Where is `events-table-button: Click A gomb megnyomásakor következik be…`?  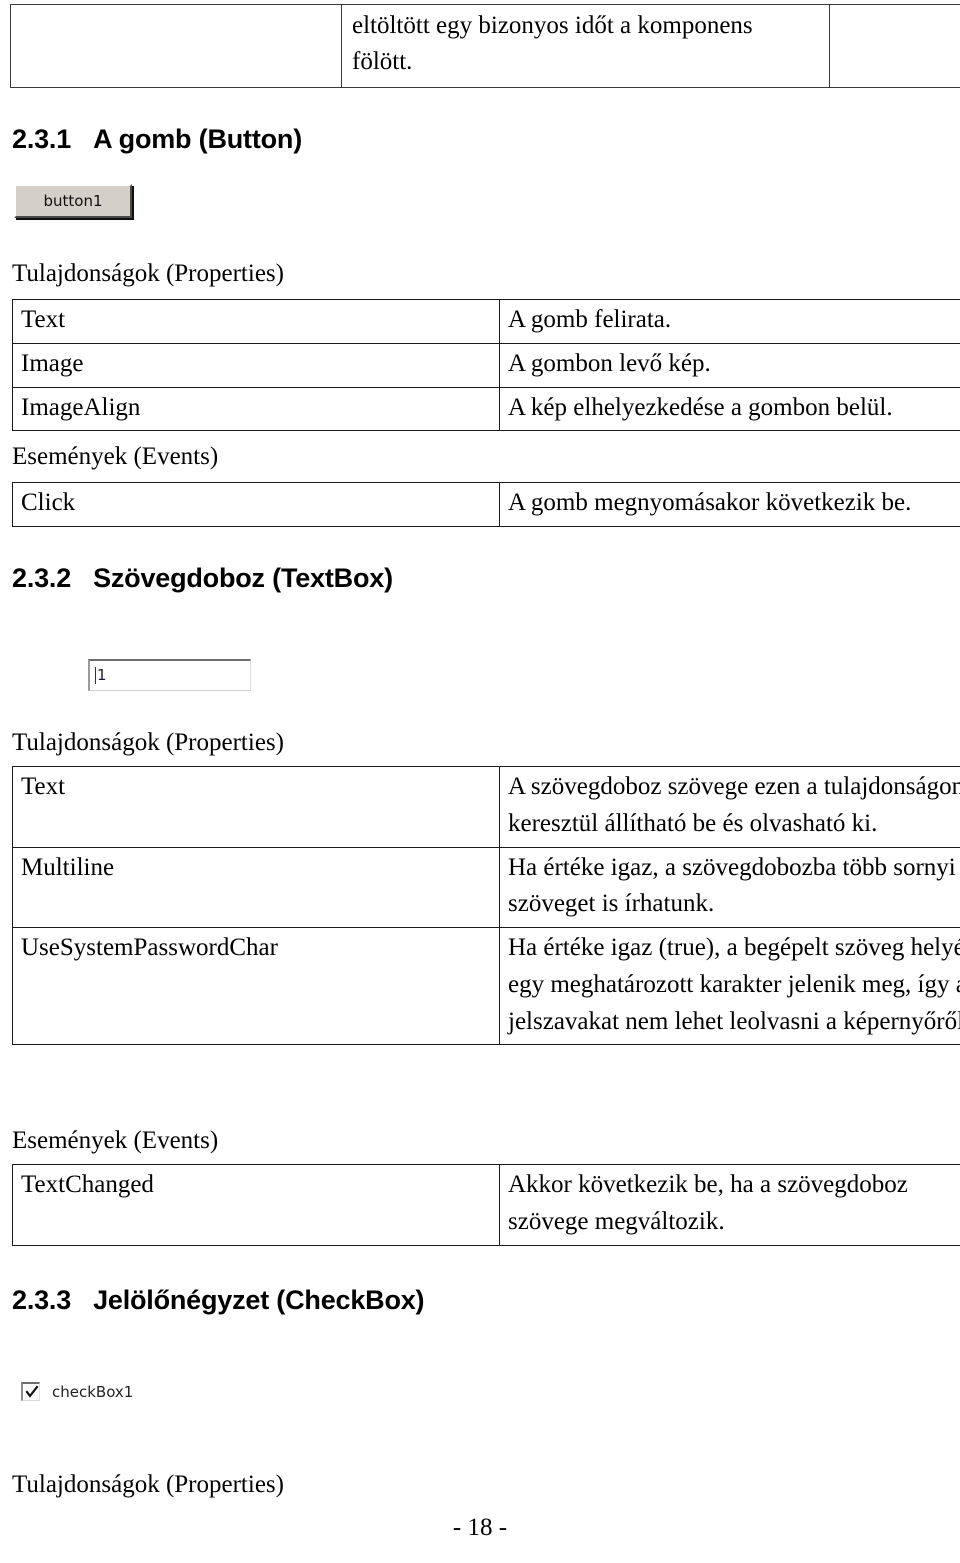
events-table-button: Click A gomb megnyomásakor következik be… is located at coordinates (486, 504).